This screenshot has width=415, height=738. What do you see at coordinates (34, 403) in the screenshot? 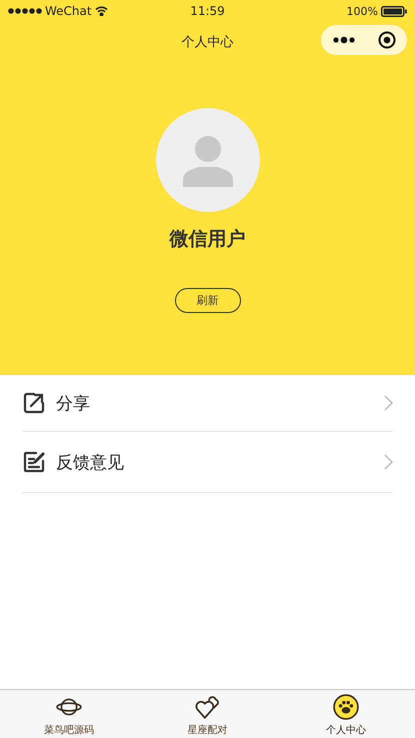
I see `share-icon` at bounding box center [34, 403].